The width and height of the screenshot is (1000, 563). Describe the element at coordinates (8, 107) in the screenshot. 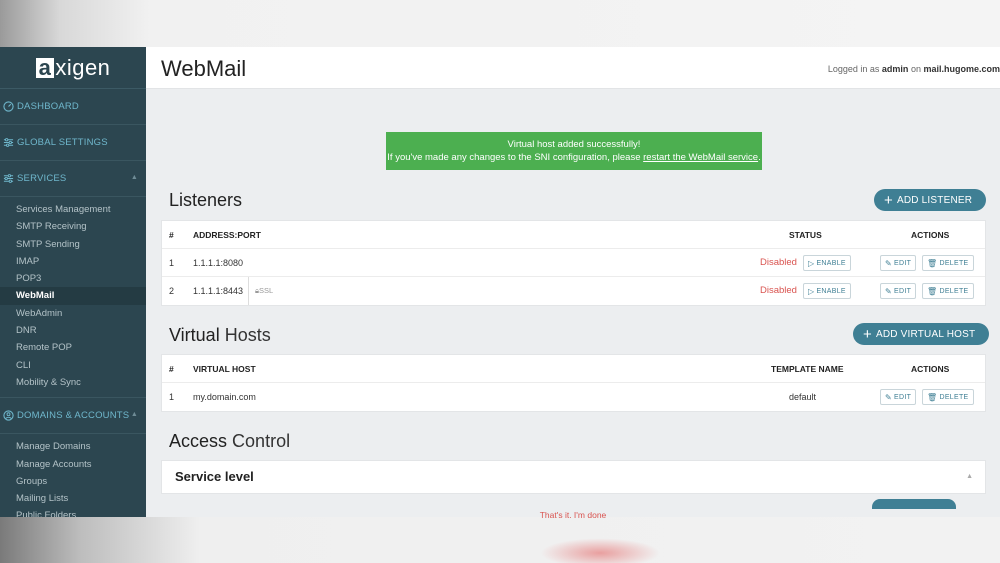

I see `dashboard-icon` at that location.